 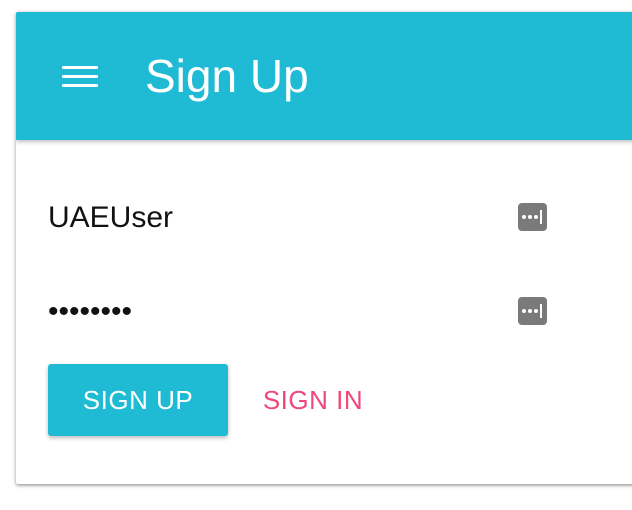 I want to click on username-input, so click(x=278, y=218).